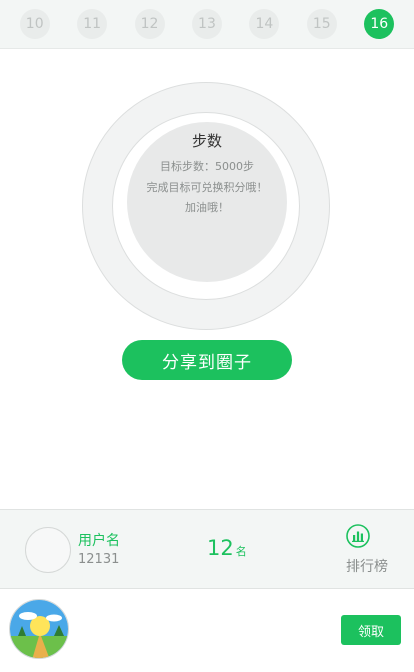 The width and height of the screenshot is (414, 672). What do you see at coordinates (207, 187) in the screenshot?
I see `steps-hint: 完成目标可兑换积分哦！` at bounding box center [207, 187].